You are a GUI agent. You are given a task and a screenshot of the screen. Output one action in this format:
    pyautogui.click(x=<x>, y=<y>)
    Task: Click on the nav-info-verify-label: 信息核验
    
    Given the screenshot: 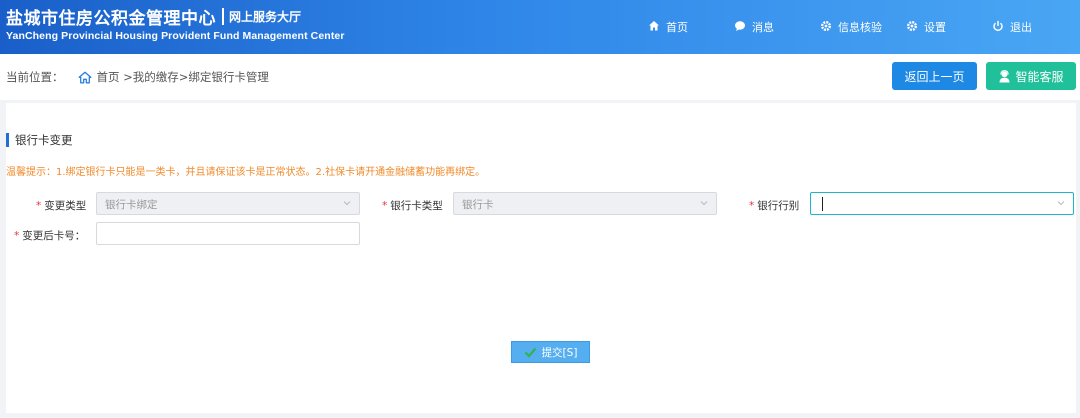 What is the action you would take?
    pyautogui.click(x=860, y=27)
    